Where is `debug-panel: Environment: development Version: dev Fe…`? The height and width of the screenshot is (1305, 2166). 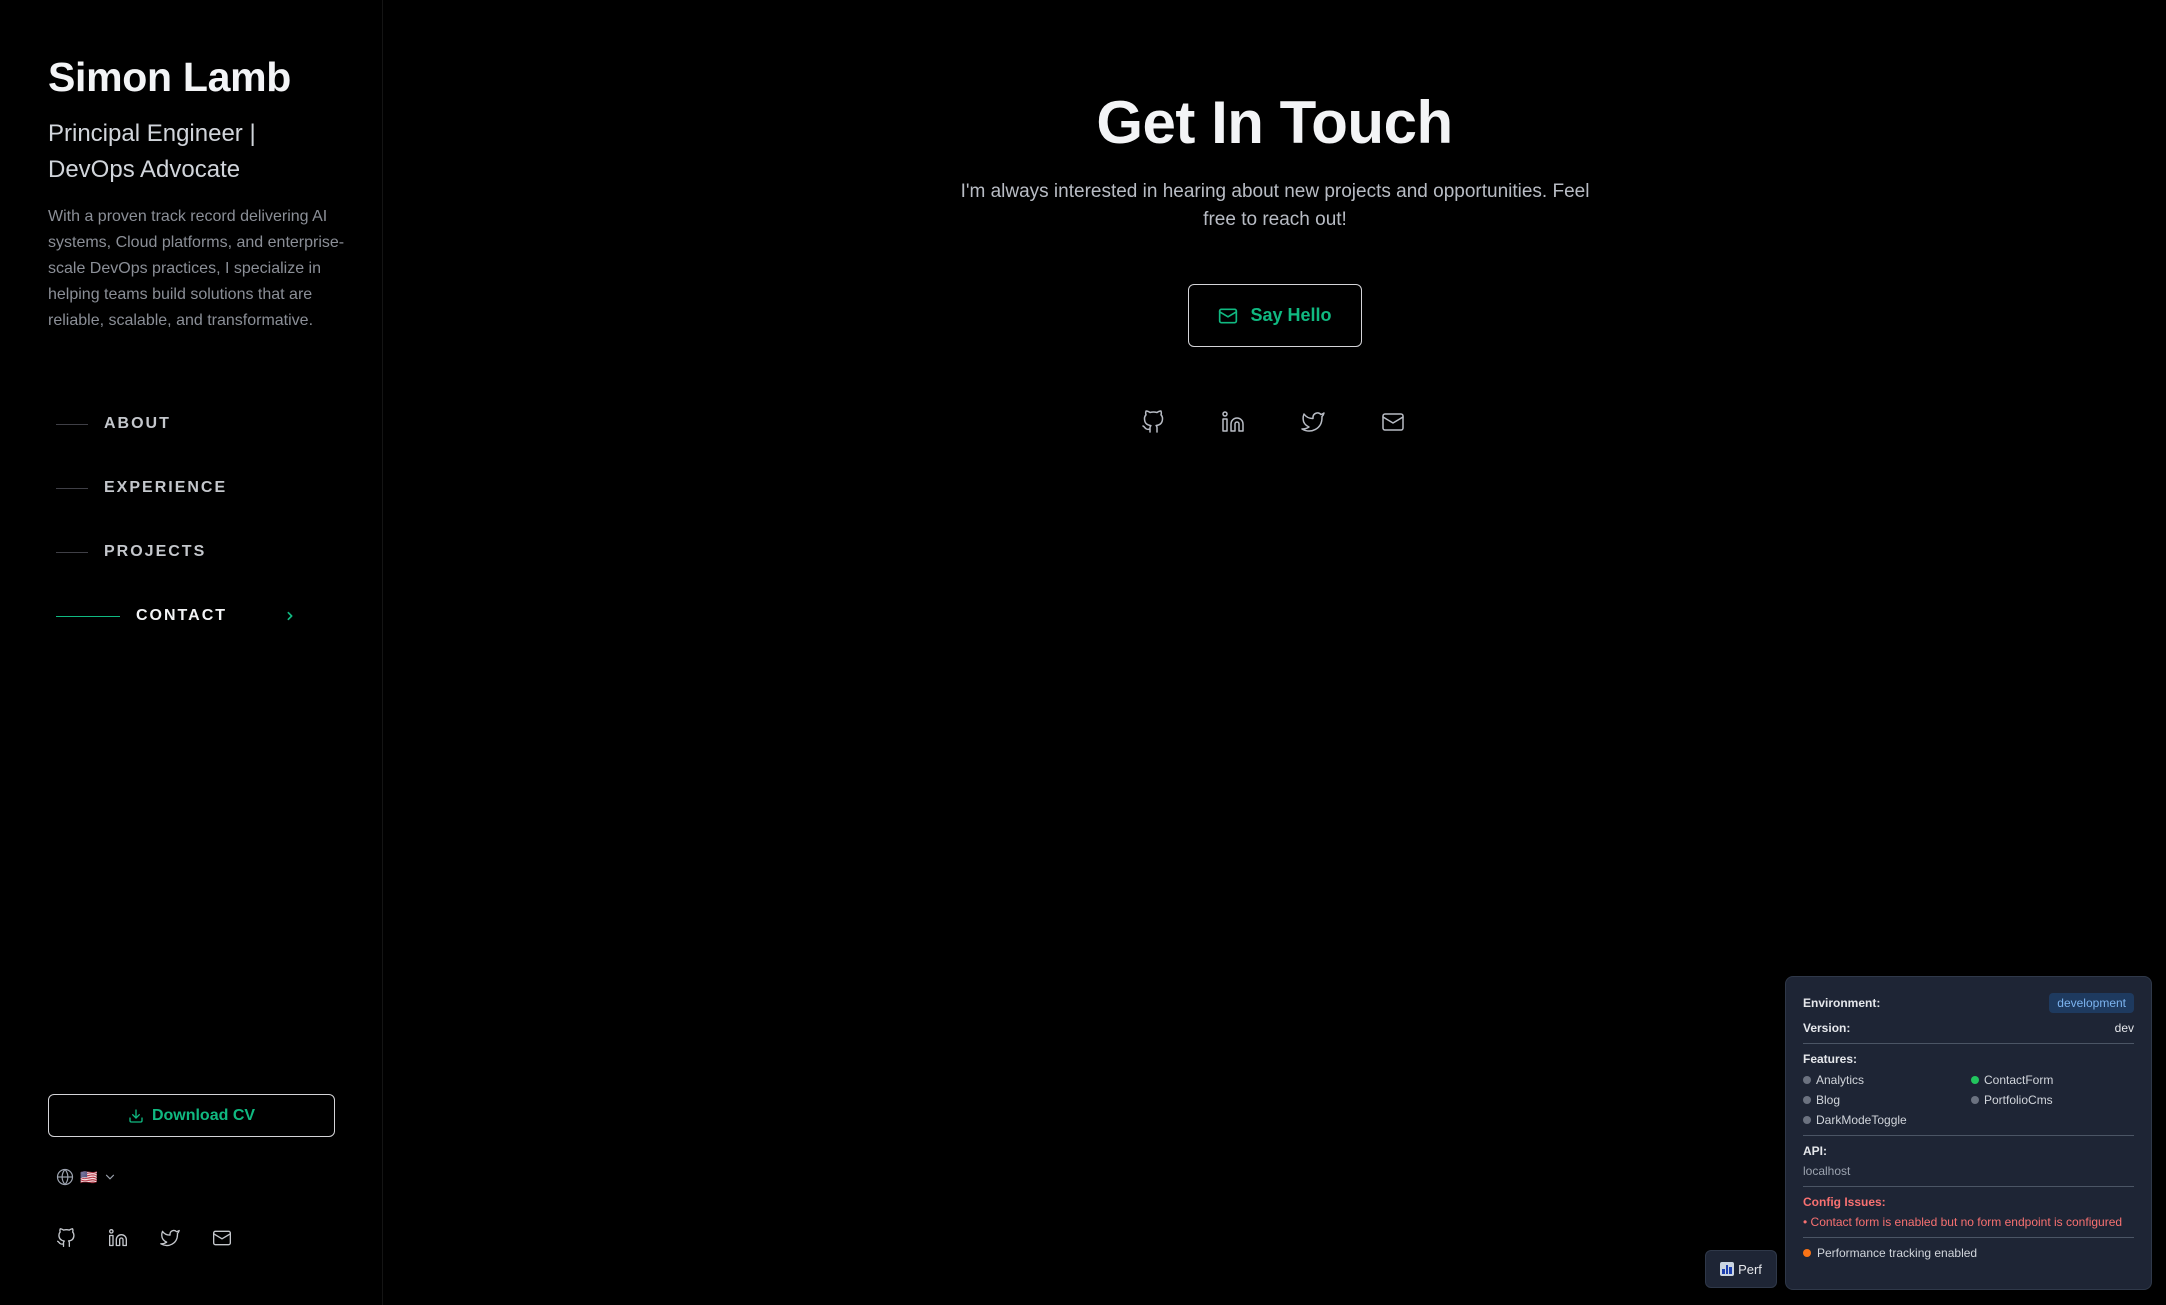
debug-panel: Environment: development Version: dev Fe… is located at coordinates (1968, 1133).